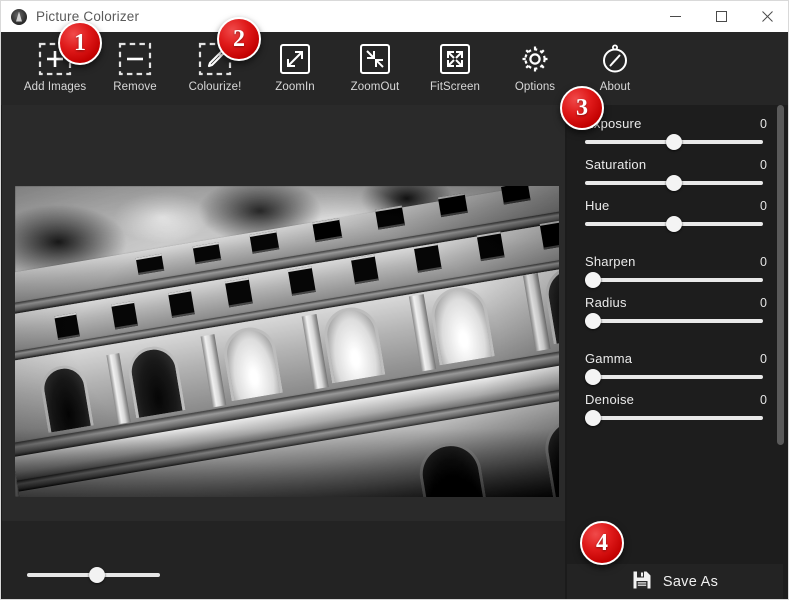 The image size is (789, 600). Describe the element at coordinates (80, 43) in the screenshot. I see `callout-badge-1: 1` at that location.